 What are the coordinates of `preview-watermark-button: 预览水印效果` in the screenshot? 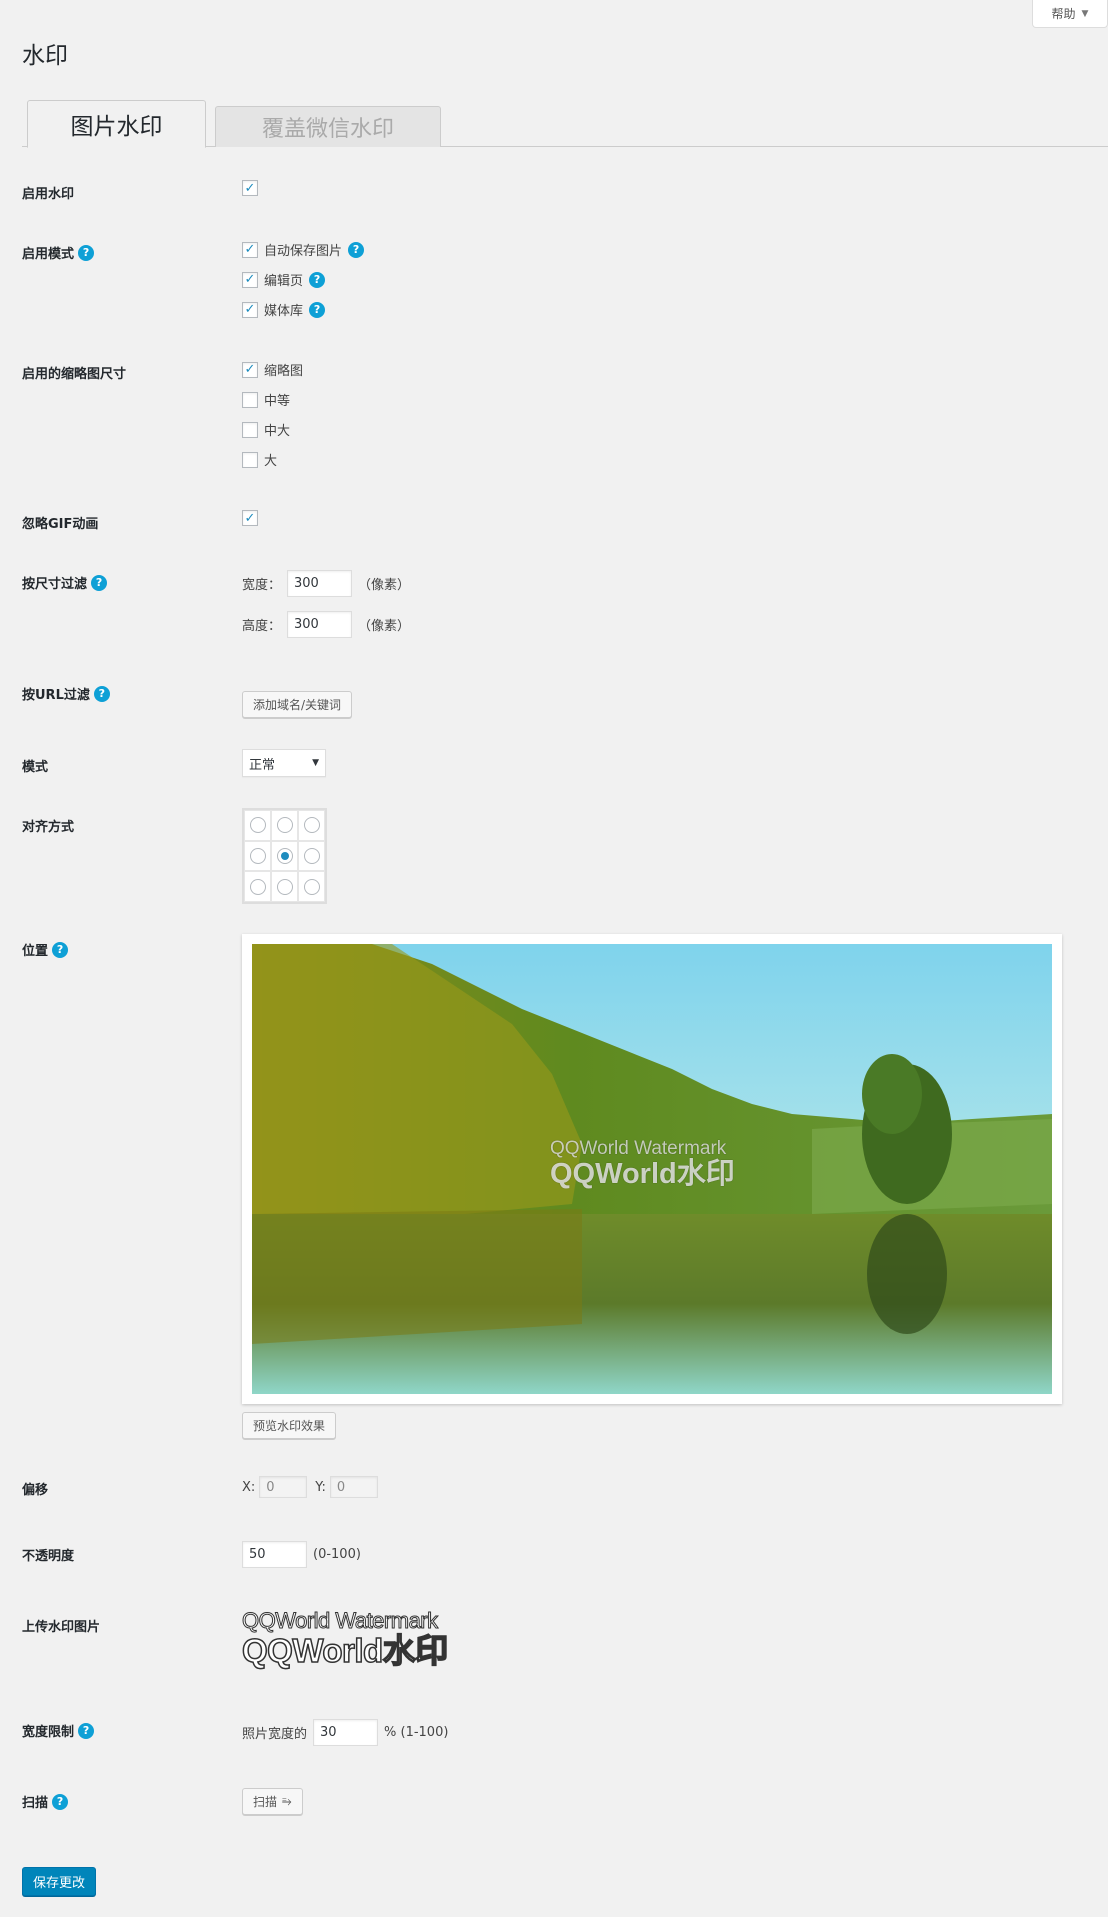 It's located at (289, 1425).